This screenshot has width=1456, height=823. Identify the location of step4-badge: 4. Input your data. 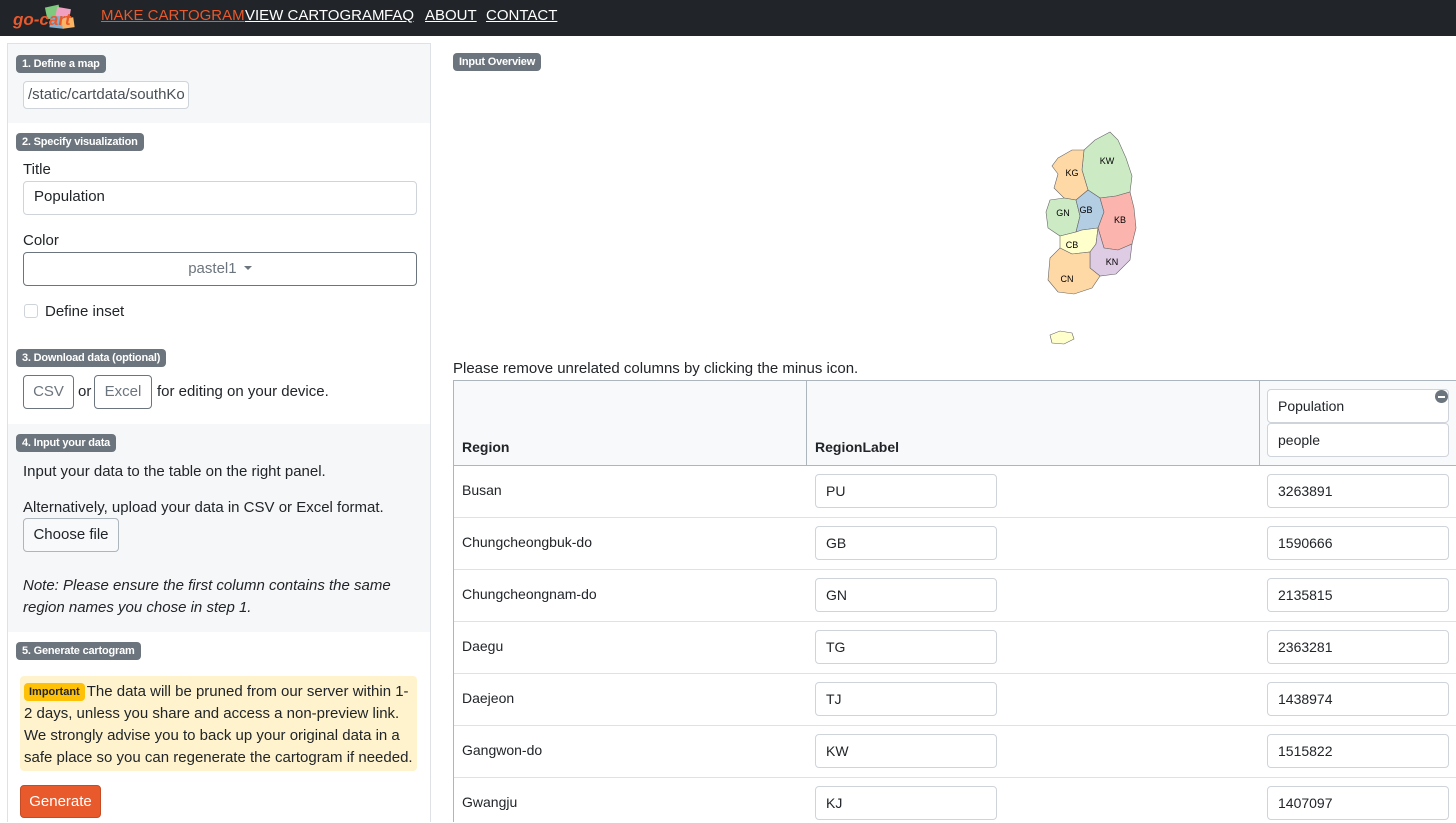
(66, 443).